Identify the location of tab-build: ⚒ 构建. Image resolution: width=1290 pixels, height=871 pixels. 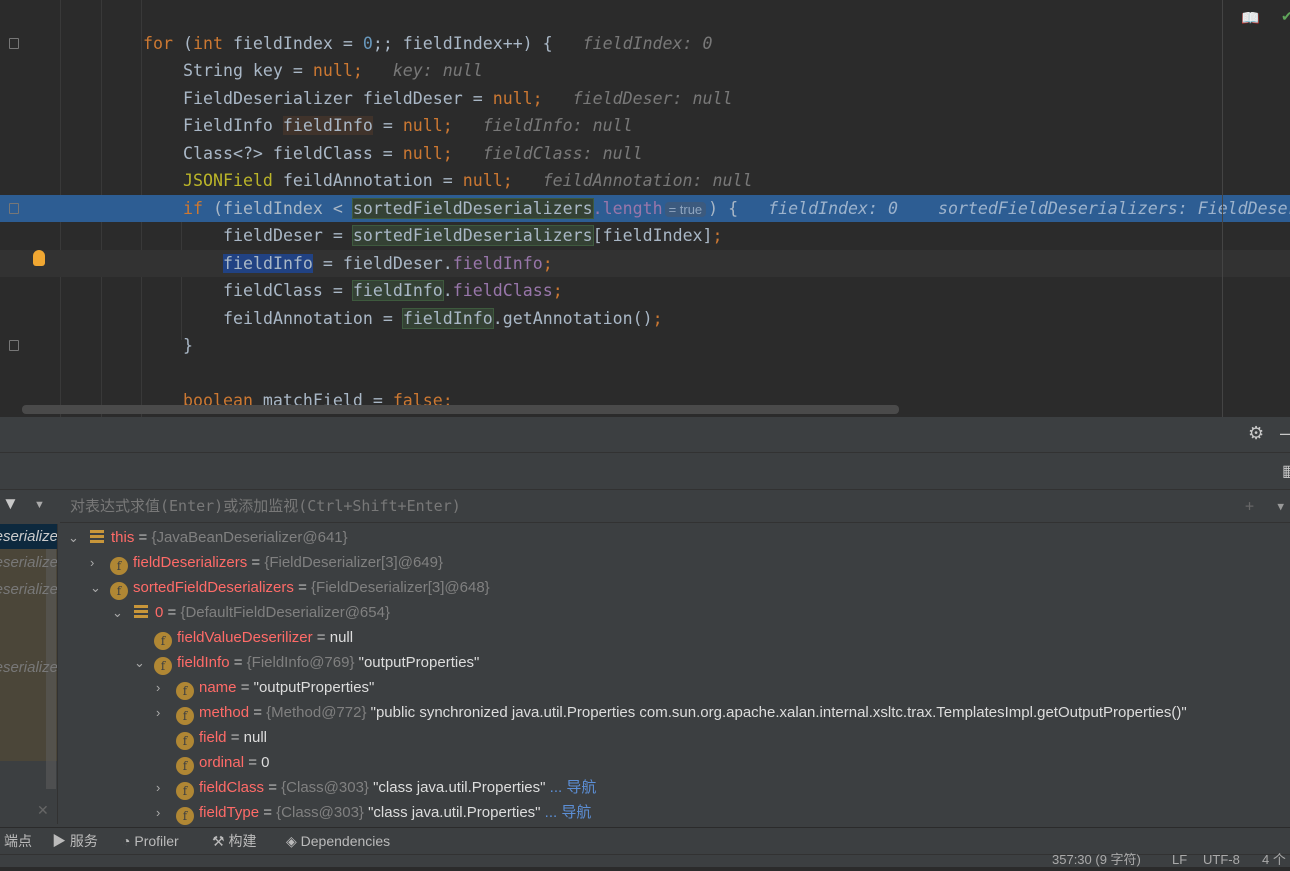
(234, 841).